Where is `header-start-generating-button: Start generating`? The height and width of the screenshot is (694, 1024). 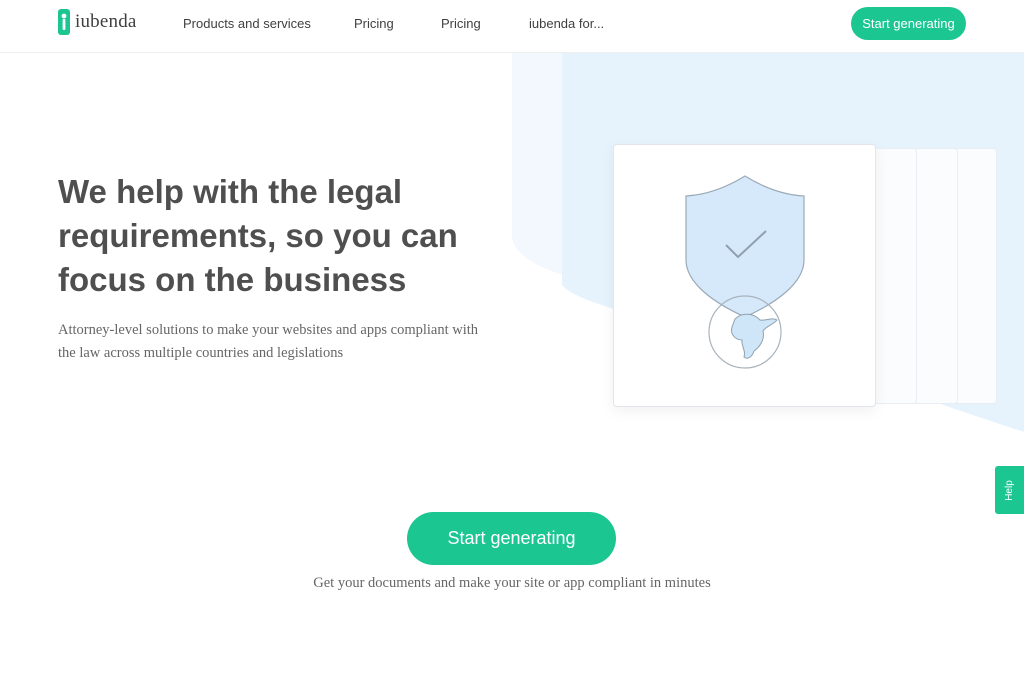 header-start-generating-button: Start generating is located at coordinates (908, 23).